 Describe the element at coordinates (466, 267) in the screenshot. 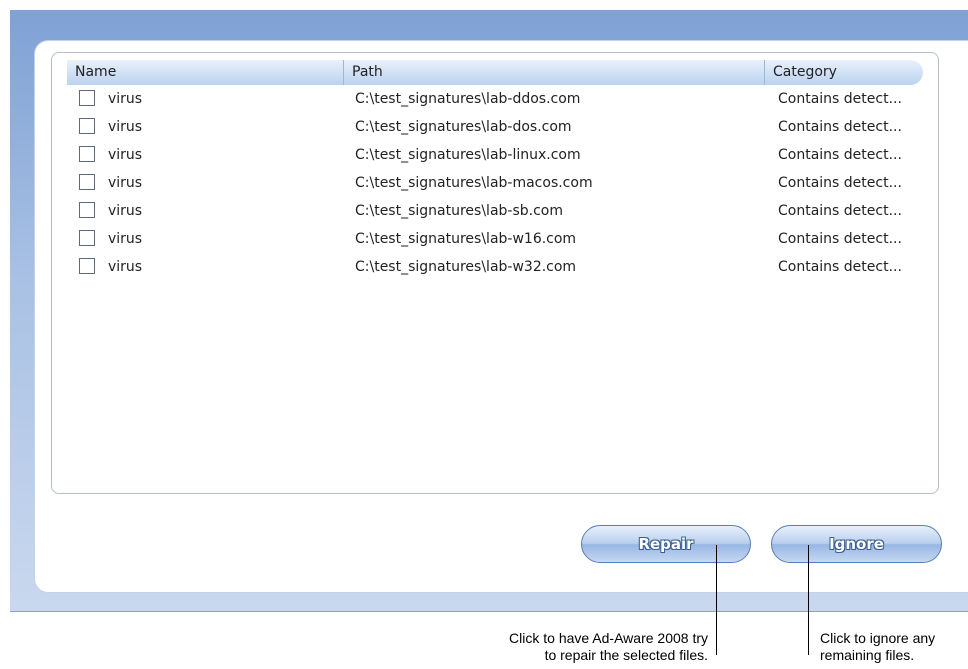

I see `row-path: C:\test_signatures\lab-w32.com` at that location.